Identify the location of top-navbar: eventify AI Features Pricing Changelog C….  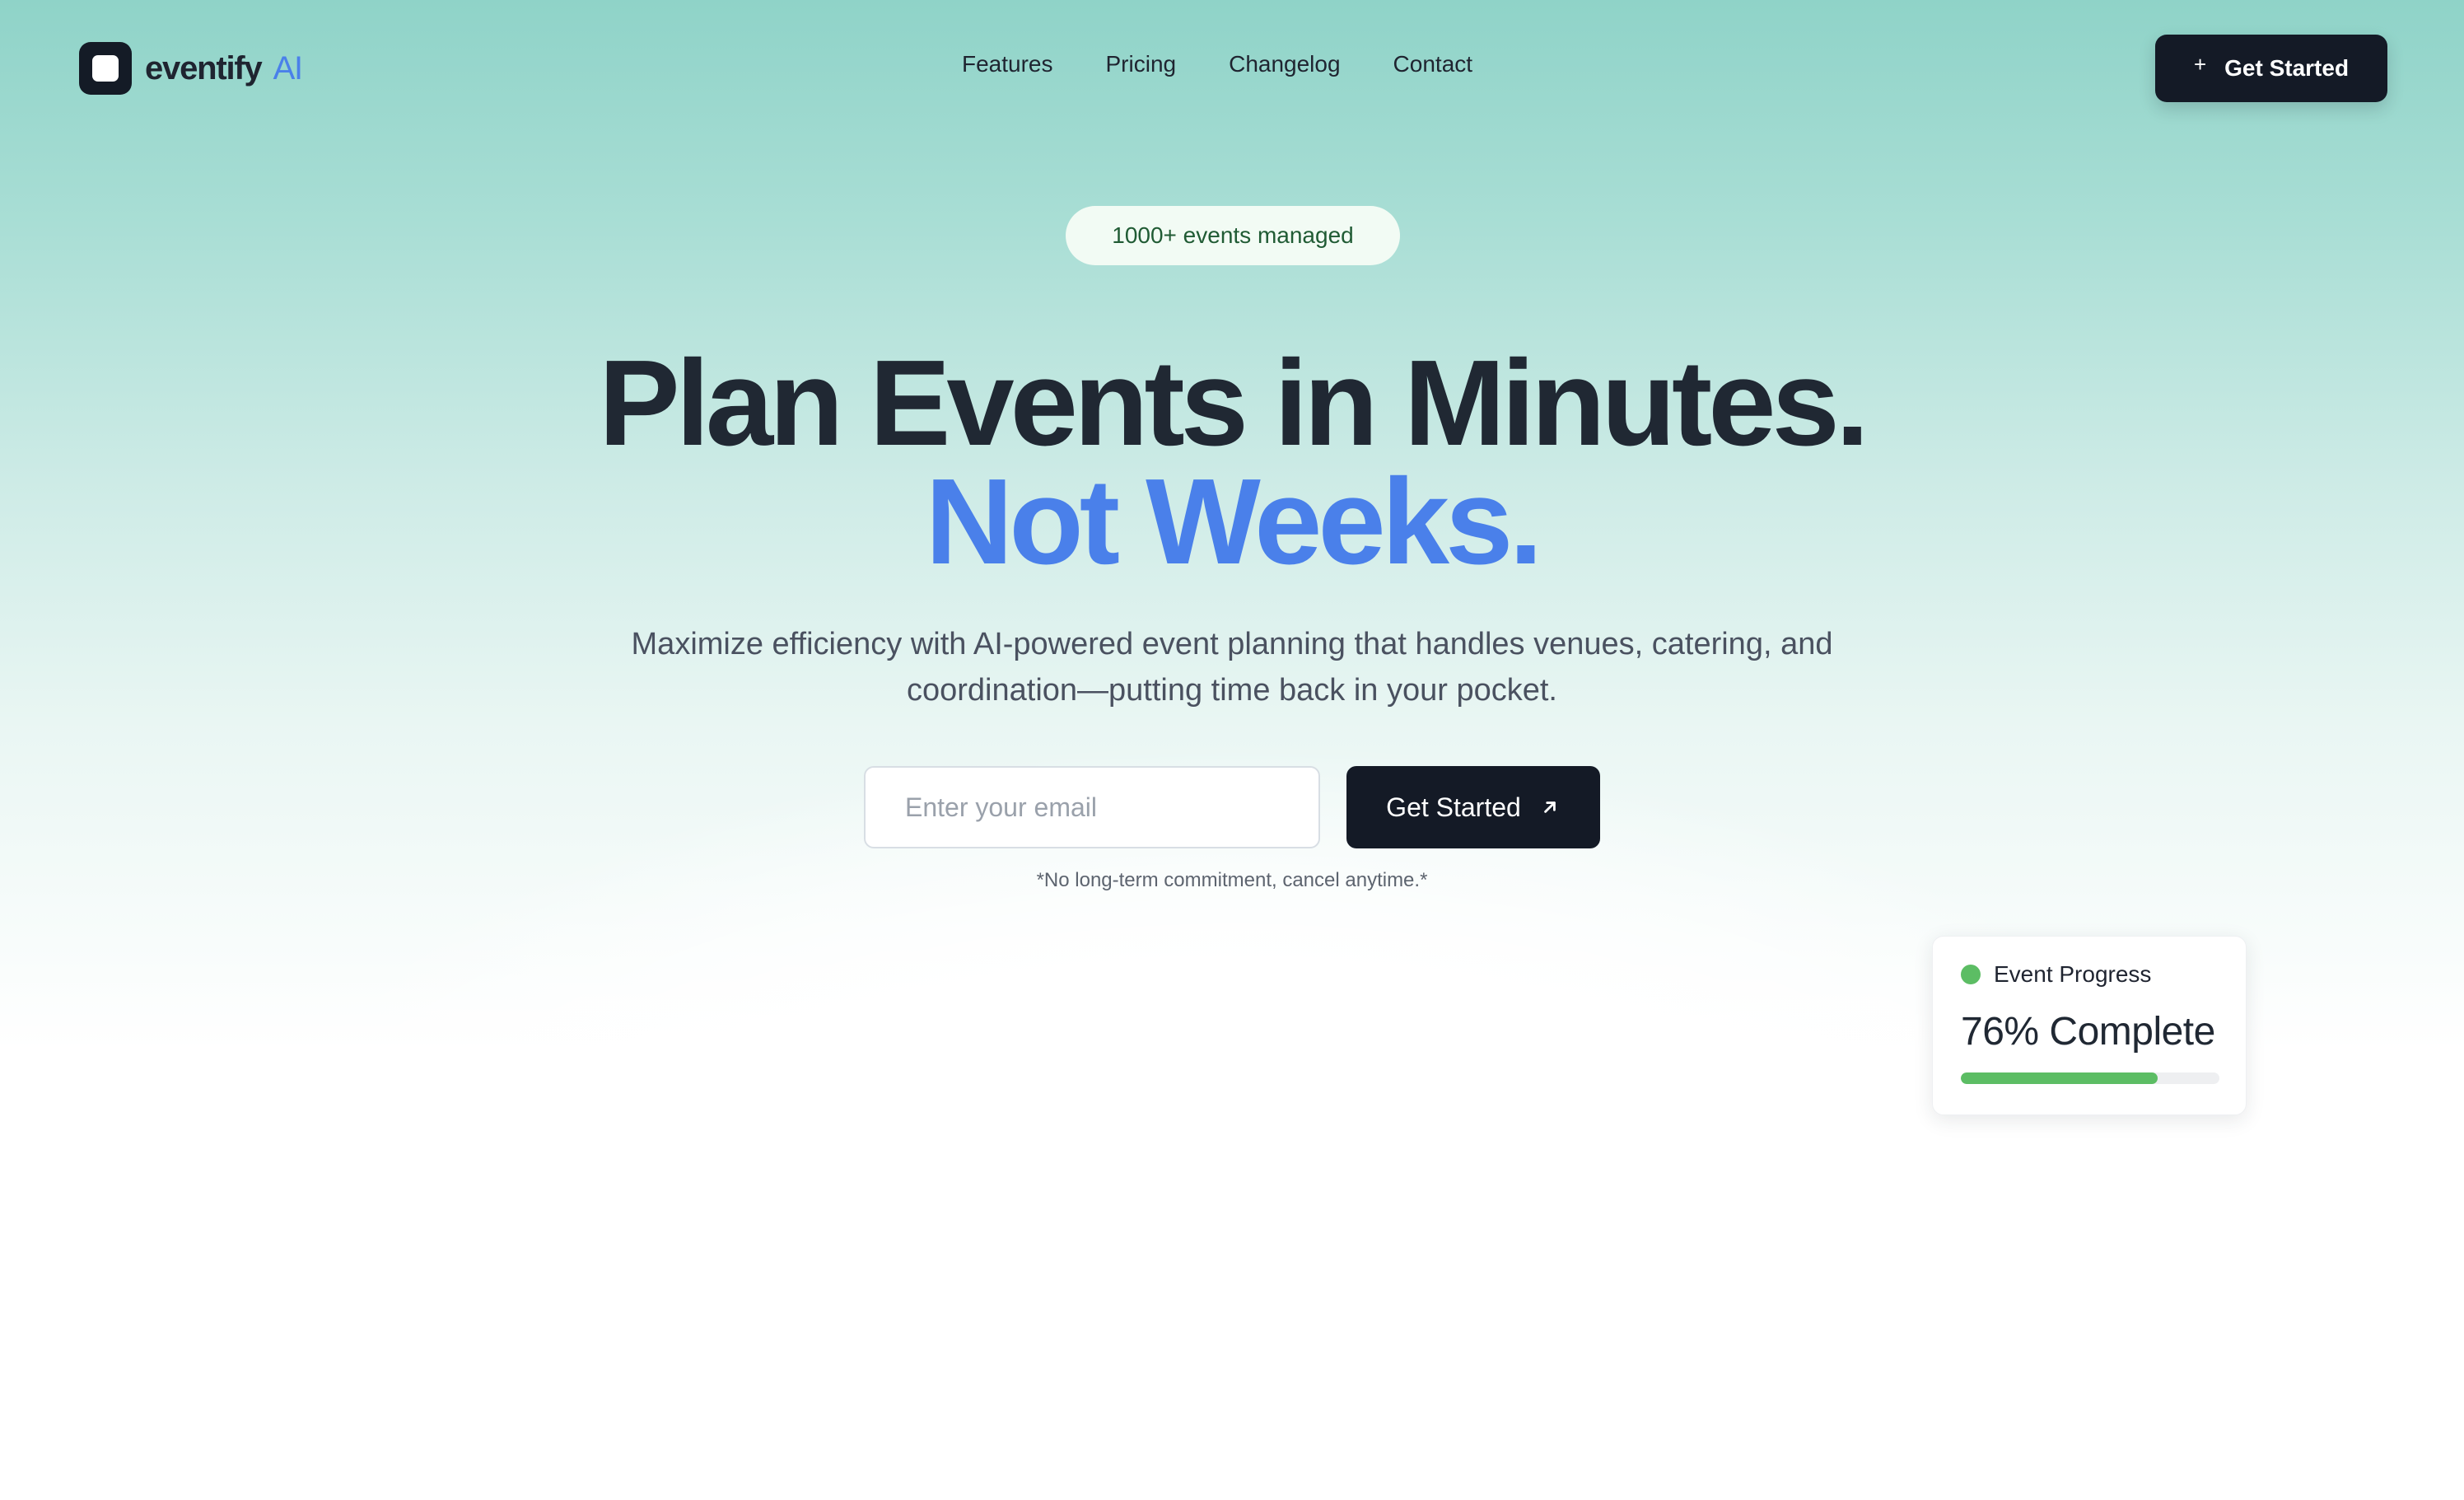
(1232, 68).